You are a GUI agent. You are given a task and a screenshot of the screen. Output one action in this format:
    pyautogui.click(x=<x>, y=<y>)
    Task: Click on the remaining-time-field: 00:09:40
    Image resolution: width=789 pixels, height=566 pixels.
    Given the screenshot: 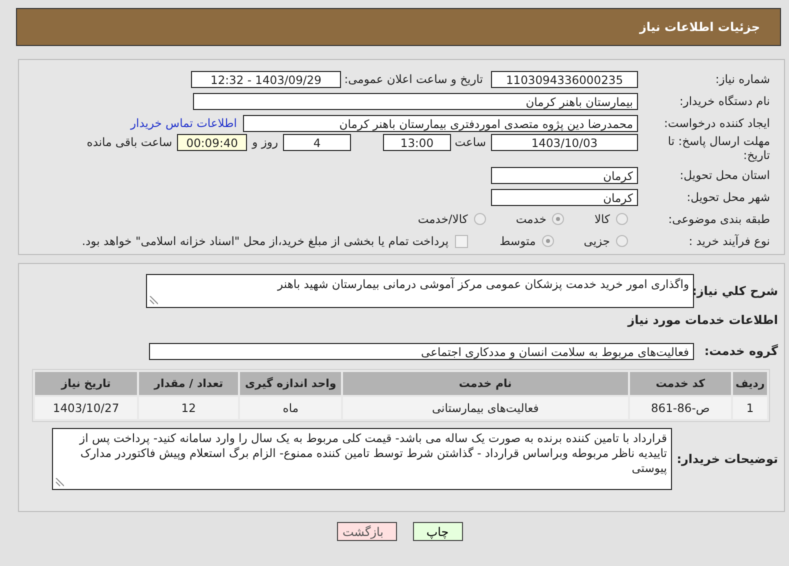 What is the action you would take?
    pyautogui.click(x=212, y=142)
    